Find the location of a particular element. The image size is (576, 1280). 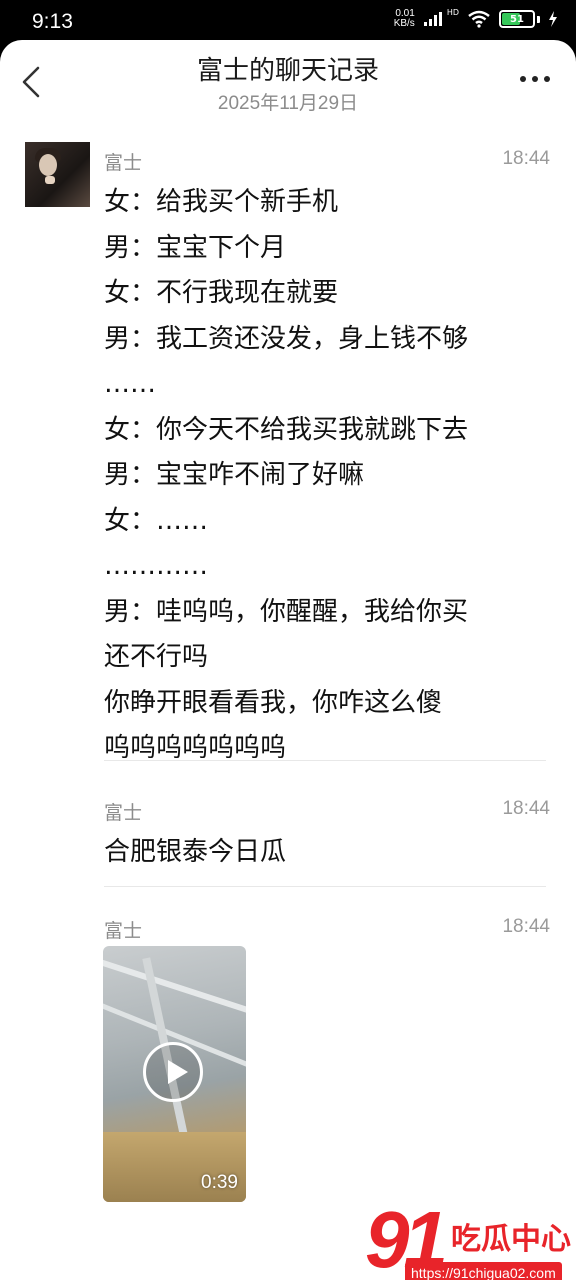

video-thumbnail: 0:39 is located at coordinates (174, 1074).